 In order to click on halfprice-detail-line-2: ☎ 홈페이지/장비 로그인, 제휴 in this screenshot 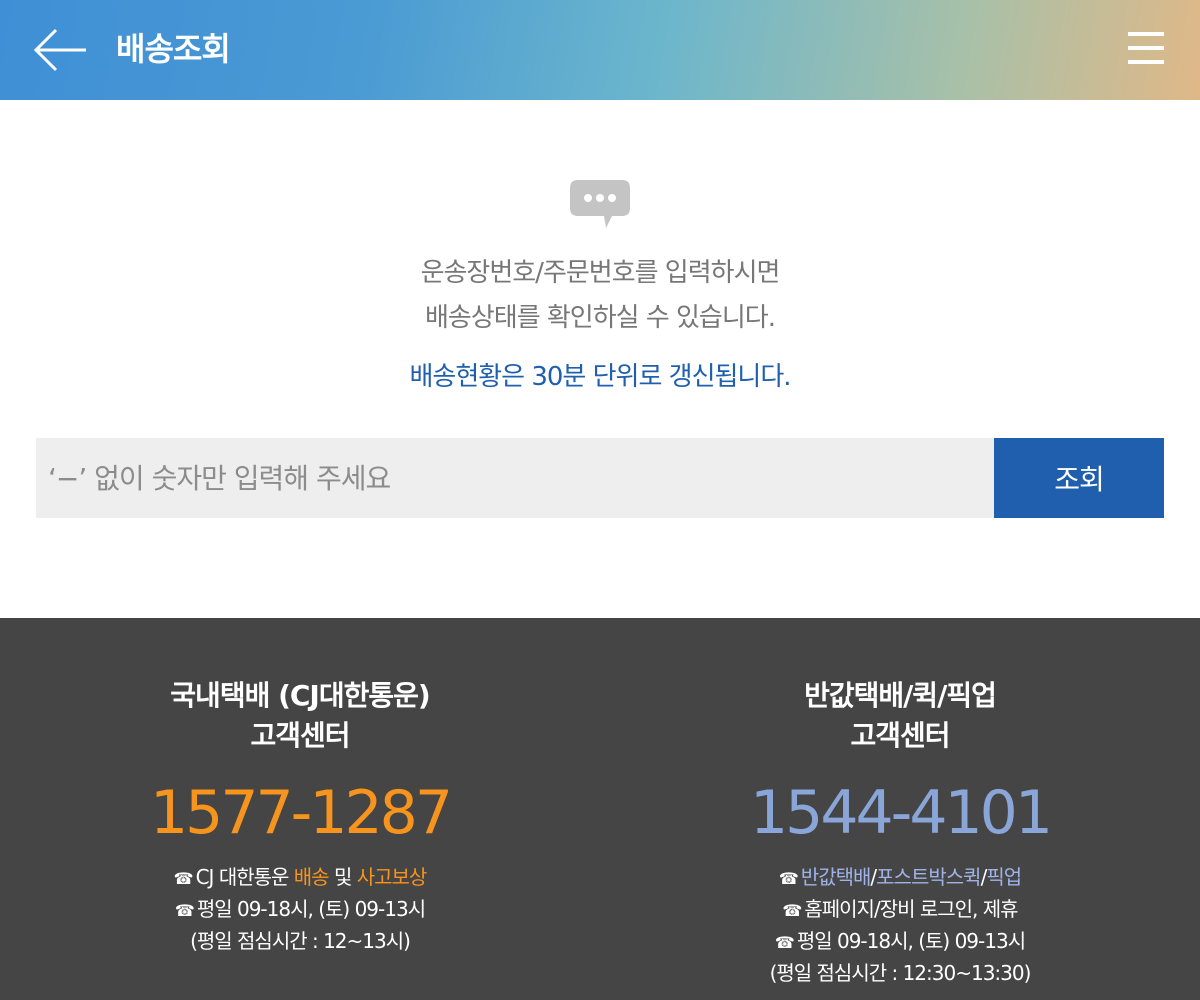, I will do `click(900, 910)`.